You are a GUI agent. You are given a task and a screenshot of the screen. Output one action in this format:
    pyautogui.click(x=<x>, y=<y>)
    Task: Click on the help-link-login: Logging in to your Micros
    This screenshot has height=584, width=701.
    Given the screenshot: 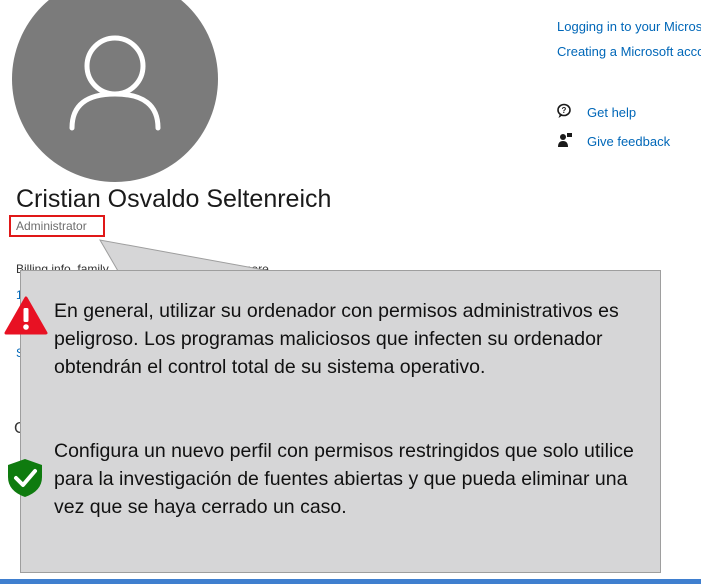 What is the action you would take?
    pyautogui.click(x=629, y=26)
    